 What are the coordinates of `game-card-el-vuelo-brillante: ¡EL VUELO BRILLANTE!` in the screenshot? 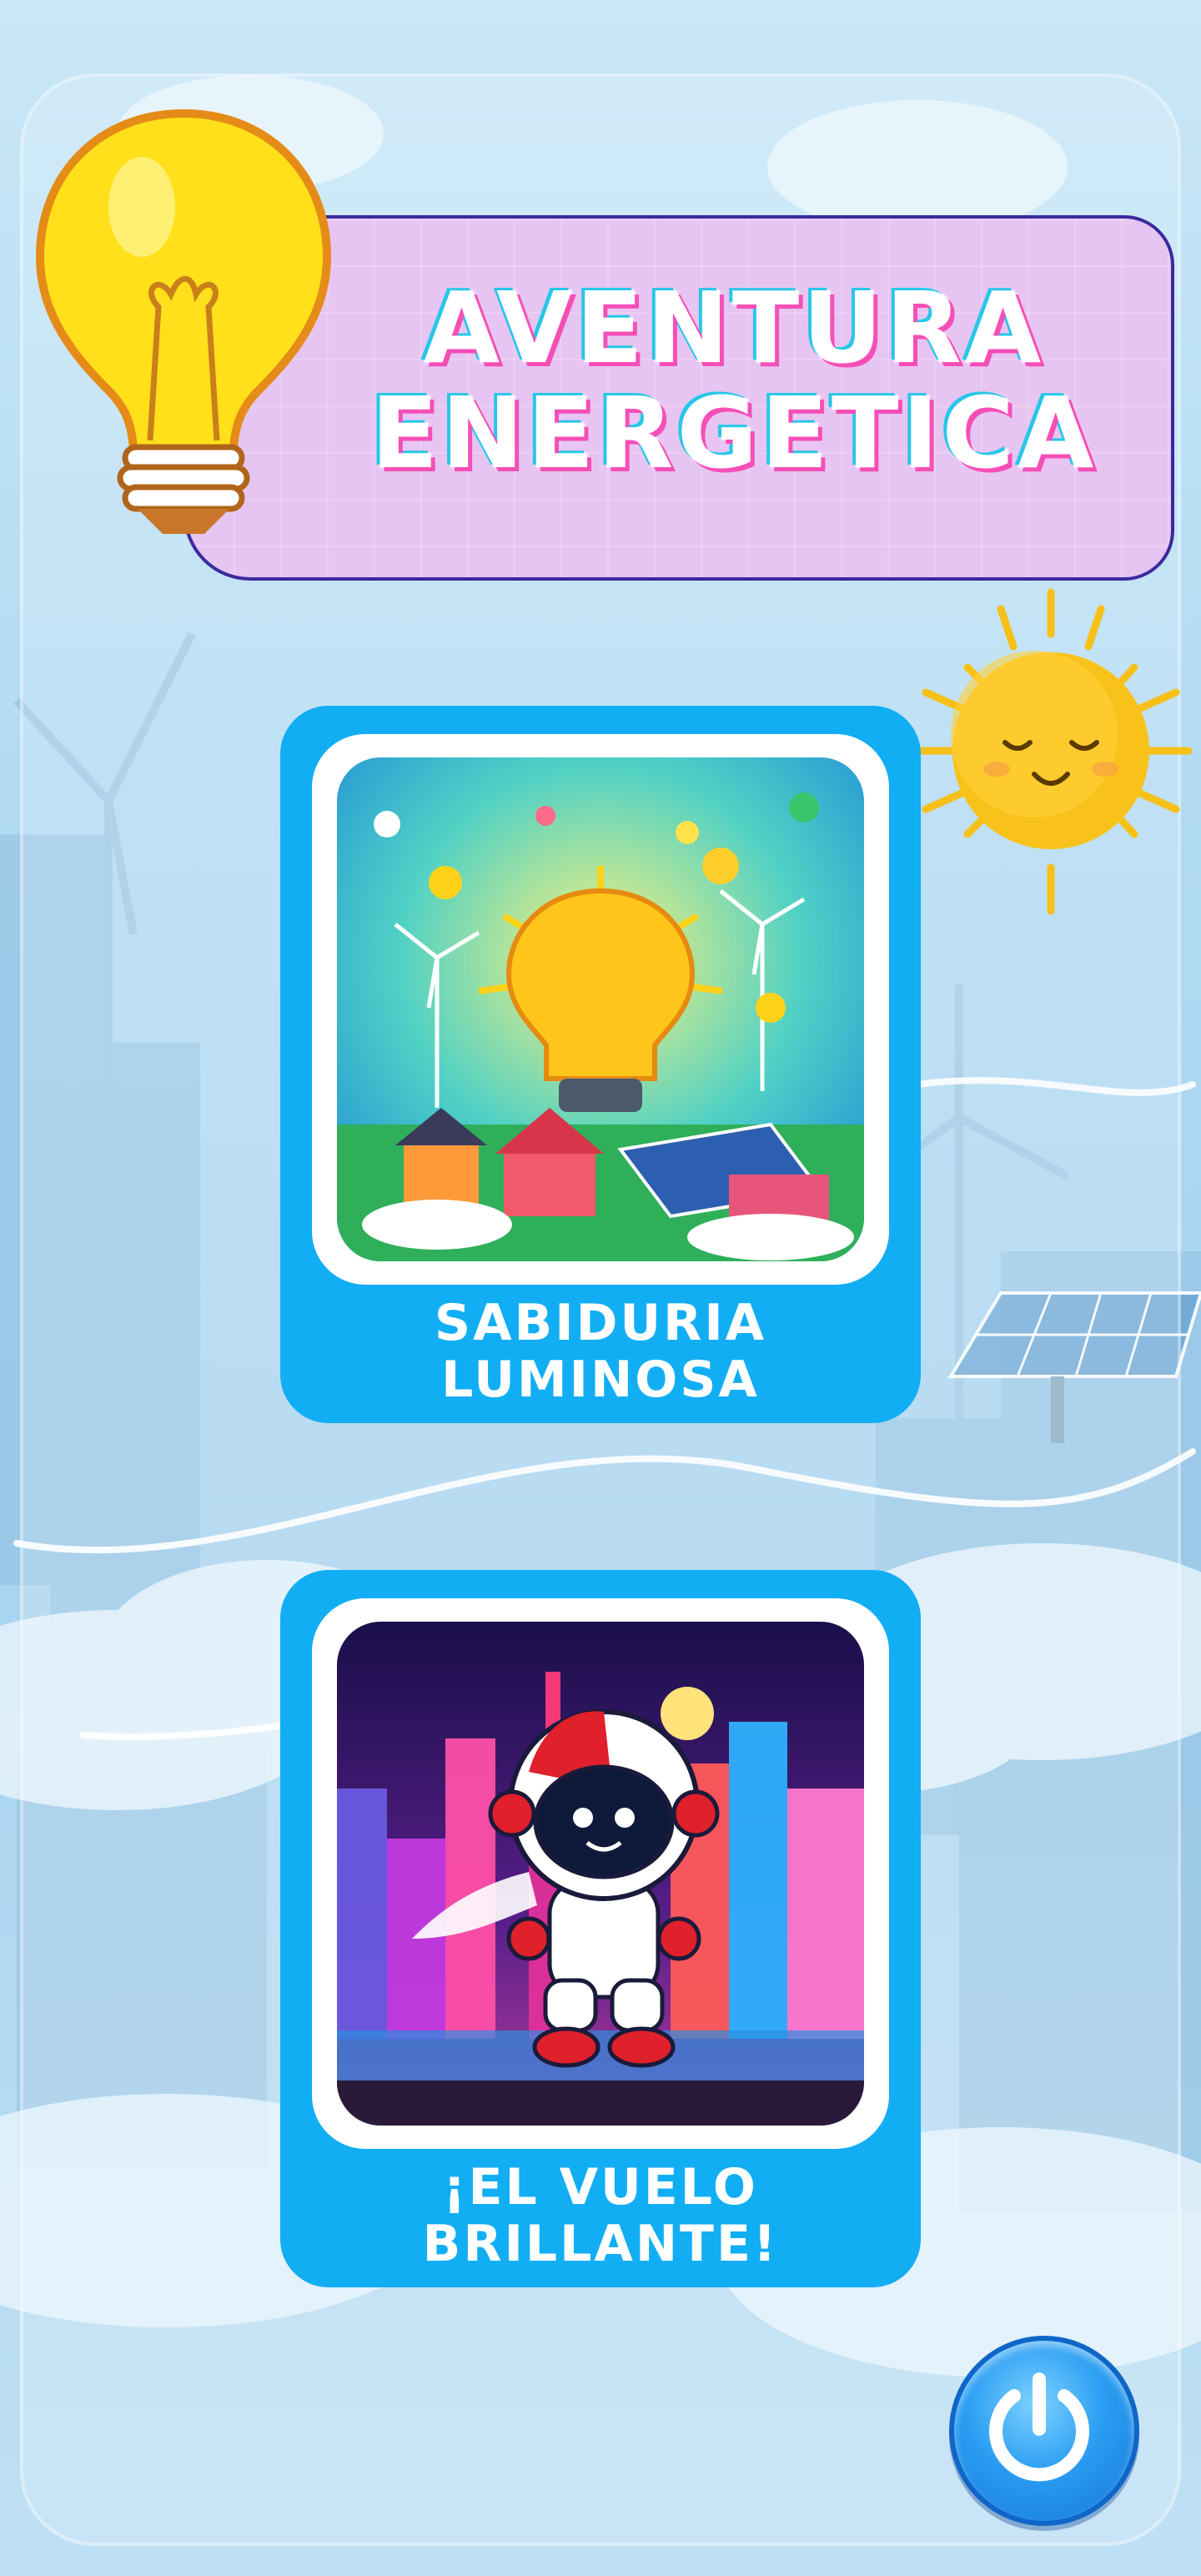 It's located at (601, 1928).